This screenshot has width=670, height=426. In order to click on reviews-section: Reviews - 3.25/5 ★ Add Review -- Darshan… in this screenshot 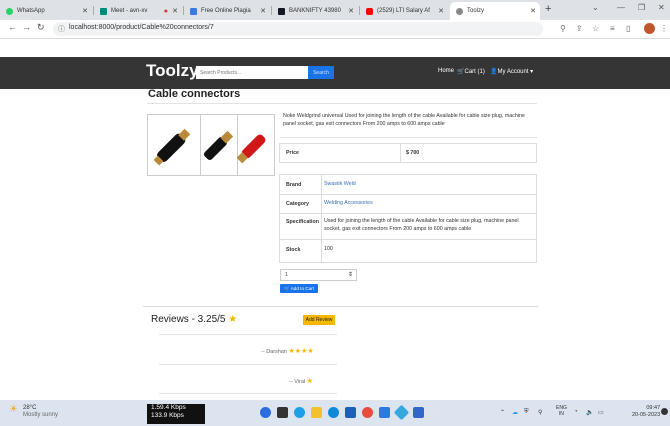, I will do `click(340, 353)`.